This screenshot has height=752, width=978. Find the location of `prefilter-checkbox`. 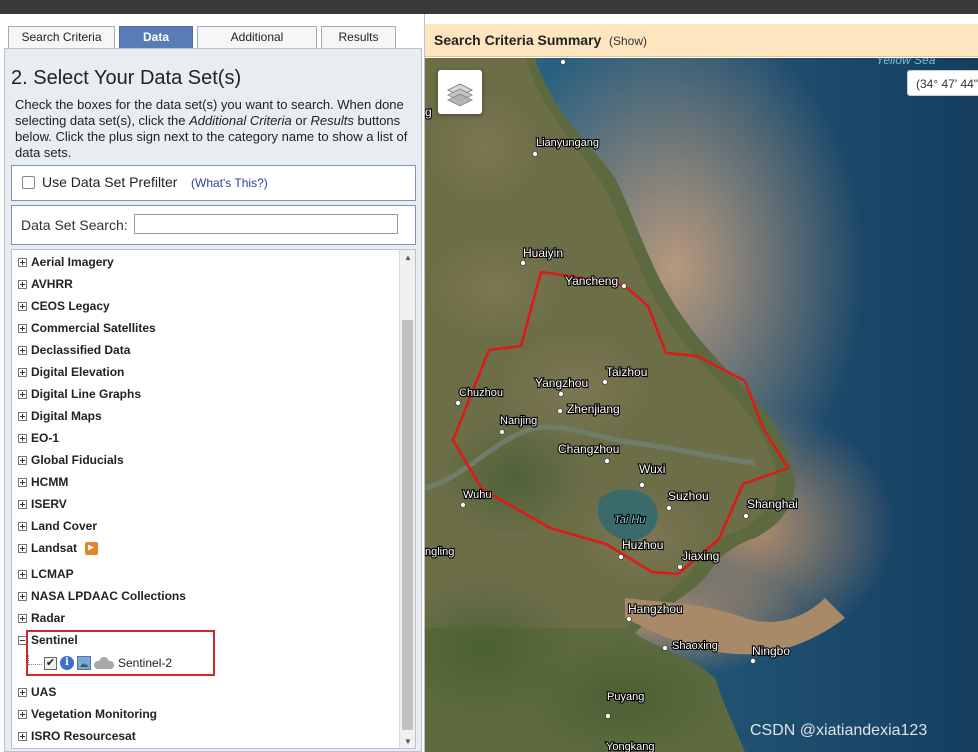

prefilter-checkbox is located at coordinates (28, 182).